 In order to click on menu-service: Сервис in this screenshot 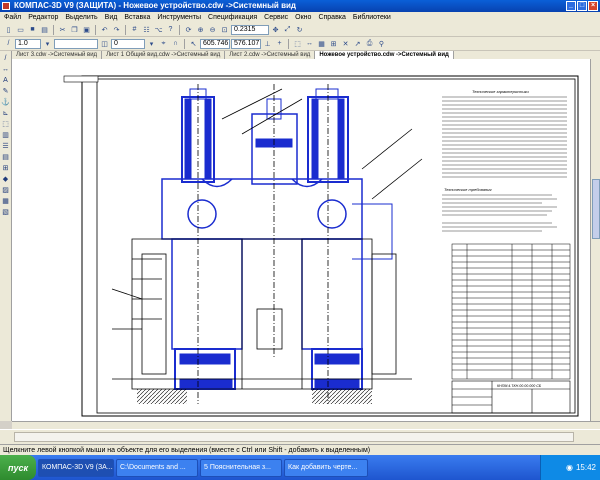, I will do `click(276, 17)`.